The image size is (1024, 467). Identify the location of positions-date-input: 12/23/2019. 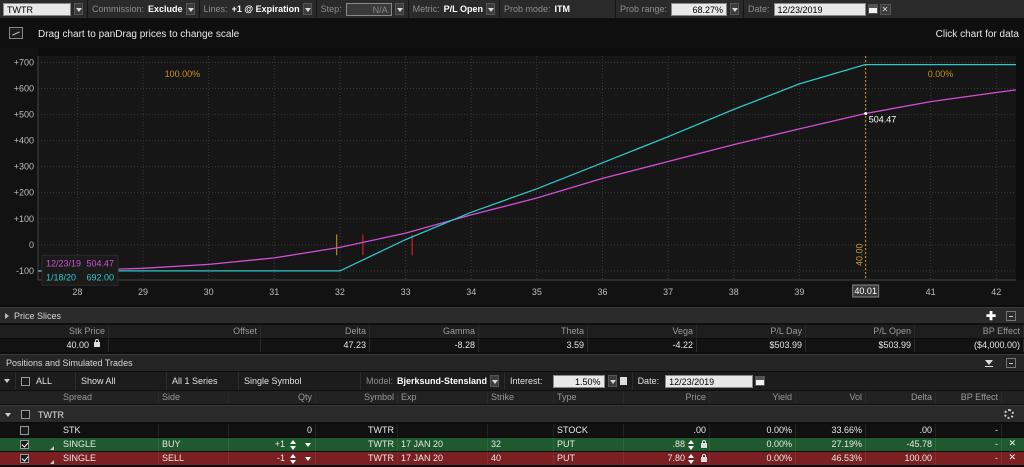
(709, 381).